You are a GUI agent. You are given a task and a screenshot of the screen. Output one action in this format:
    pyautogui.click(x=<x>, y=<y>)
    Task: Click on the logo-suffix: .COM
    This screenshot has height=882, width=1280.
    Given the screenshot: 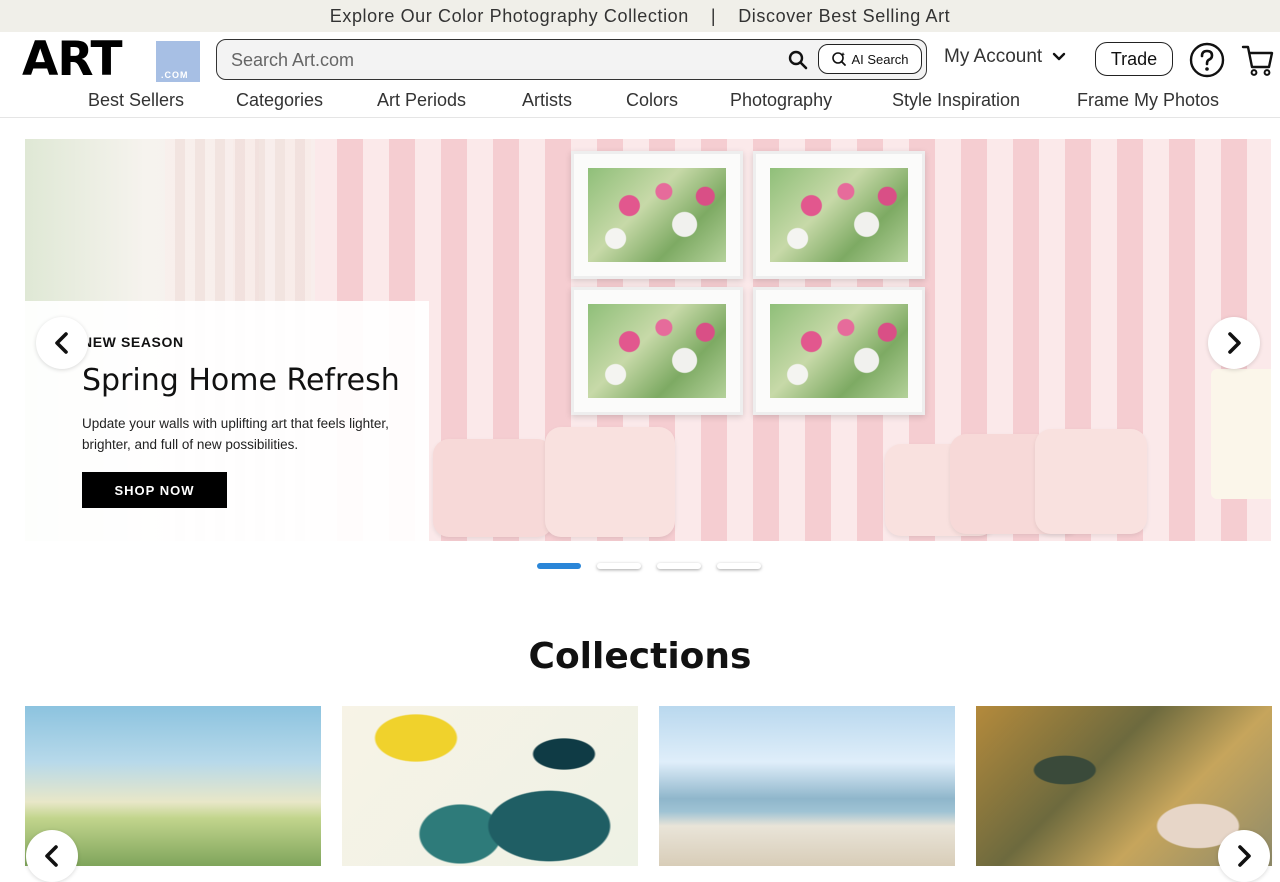 What is the action you would take?
    pyautogui.click(x=175, y=75)
    